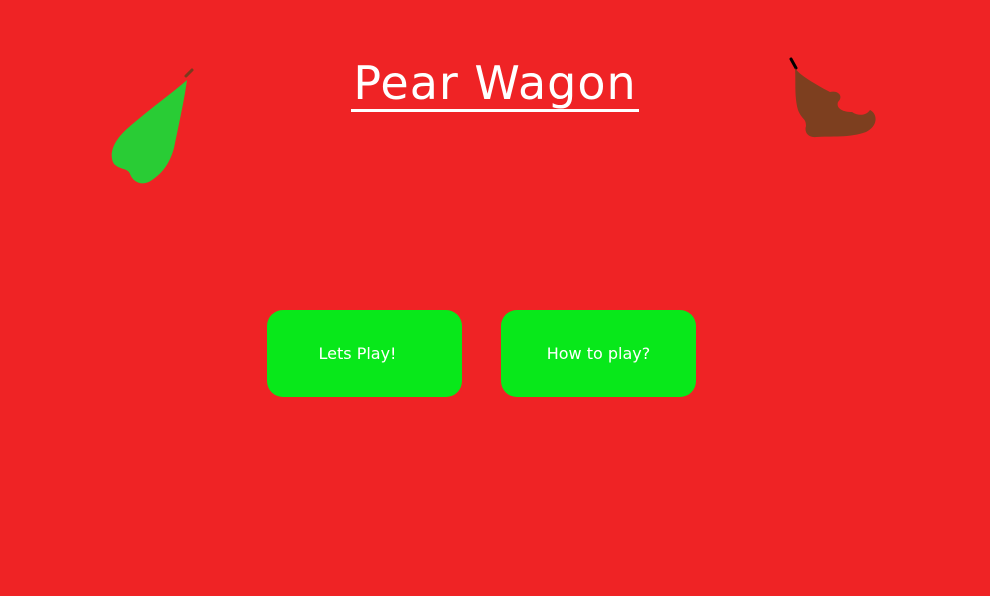 This screenshot has height=596, width=990. I want to click on lets-play-button: Lets Play!, so click(364, 353).